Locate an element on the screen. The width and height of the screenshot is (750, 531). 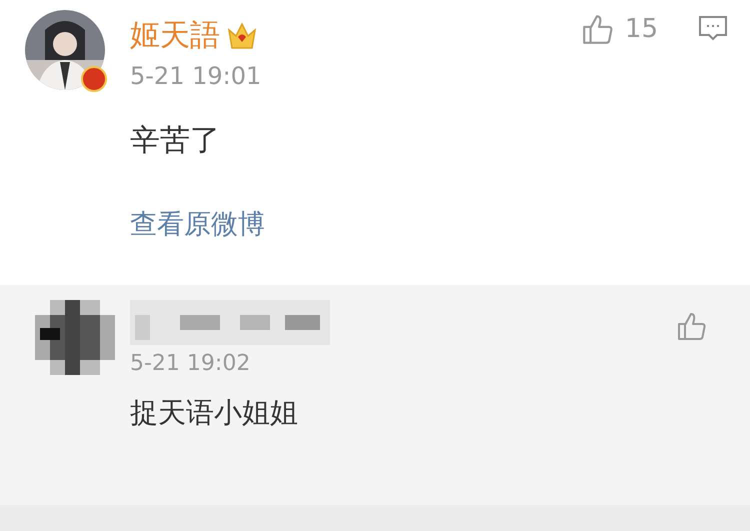
comment-time: 5-21 19:01 is located at coordinates (196, 76).